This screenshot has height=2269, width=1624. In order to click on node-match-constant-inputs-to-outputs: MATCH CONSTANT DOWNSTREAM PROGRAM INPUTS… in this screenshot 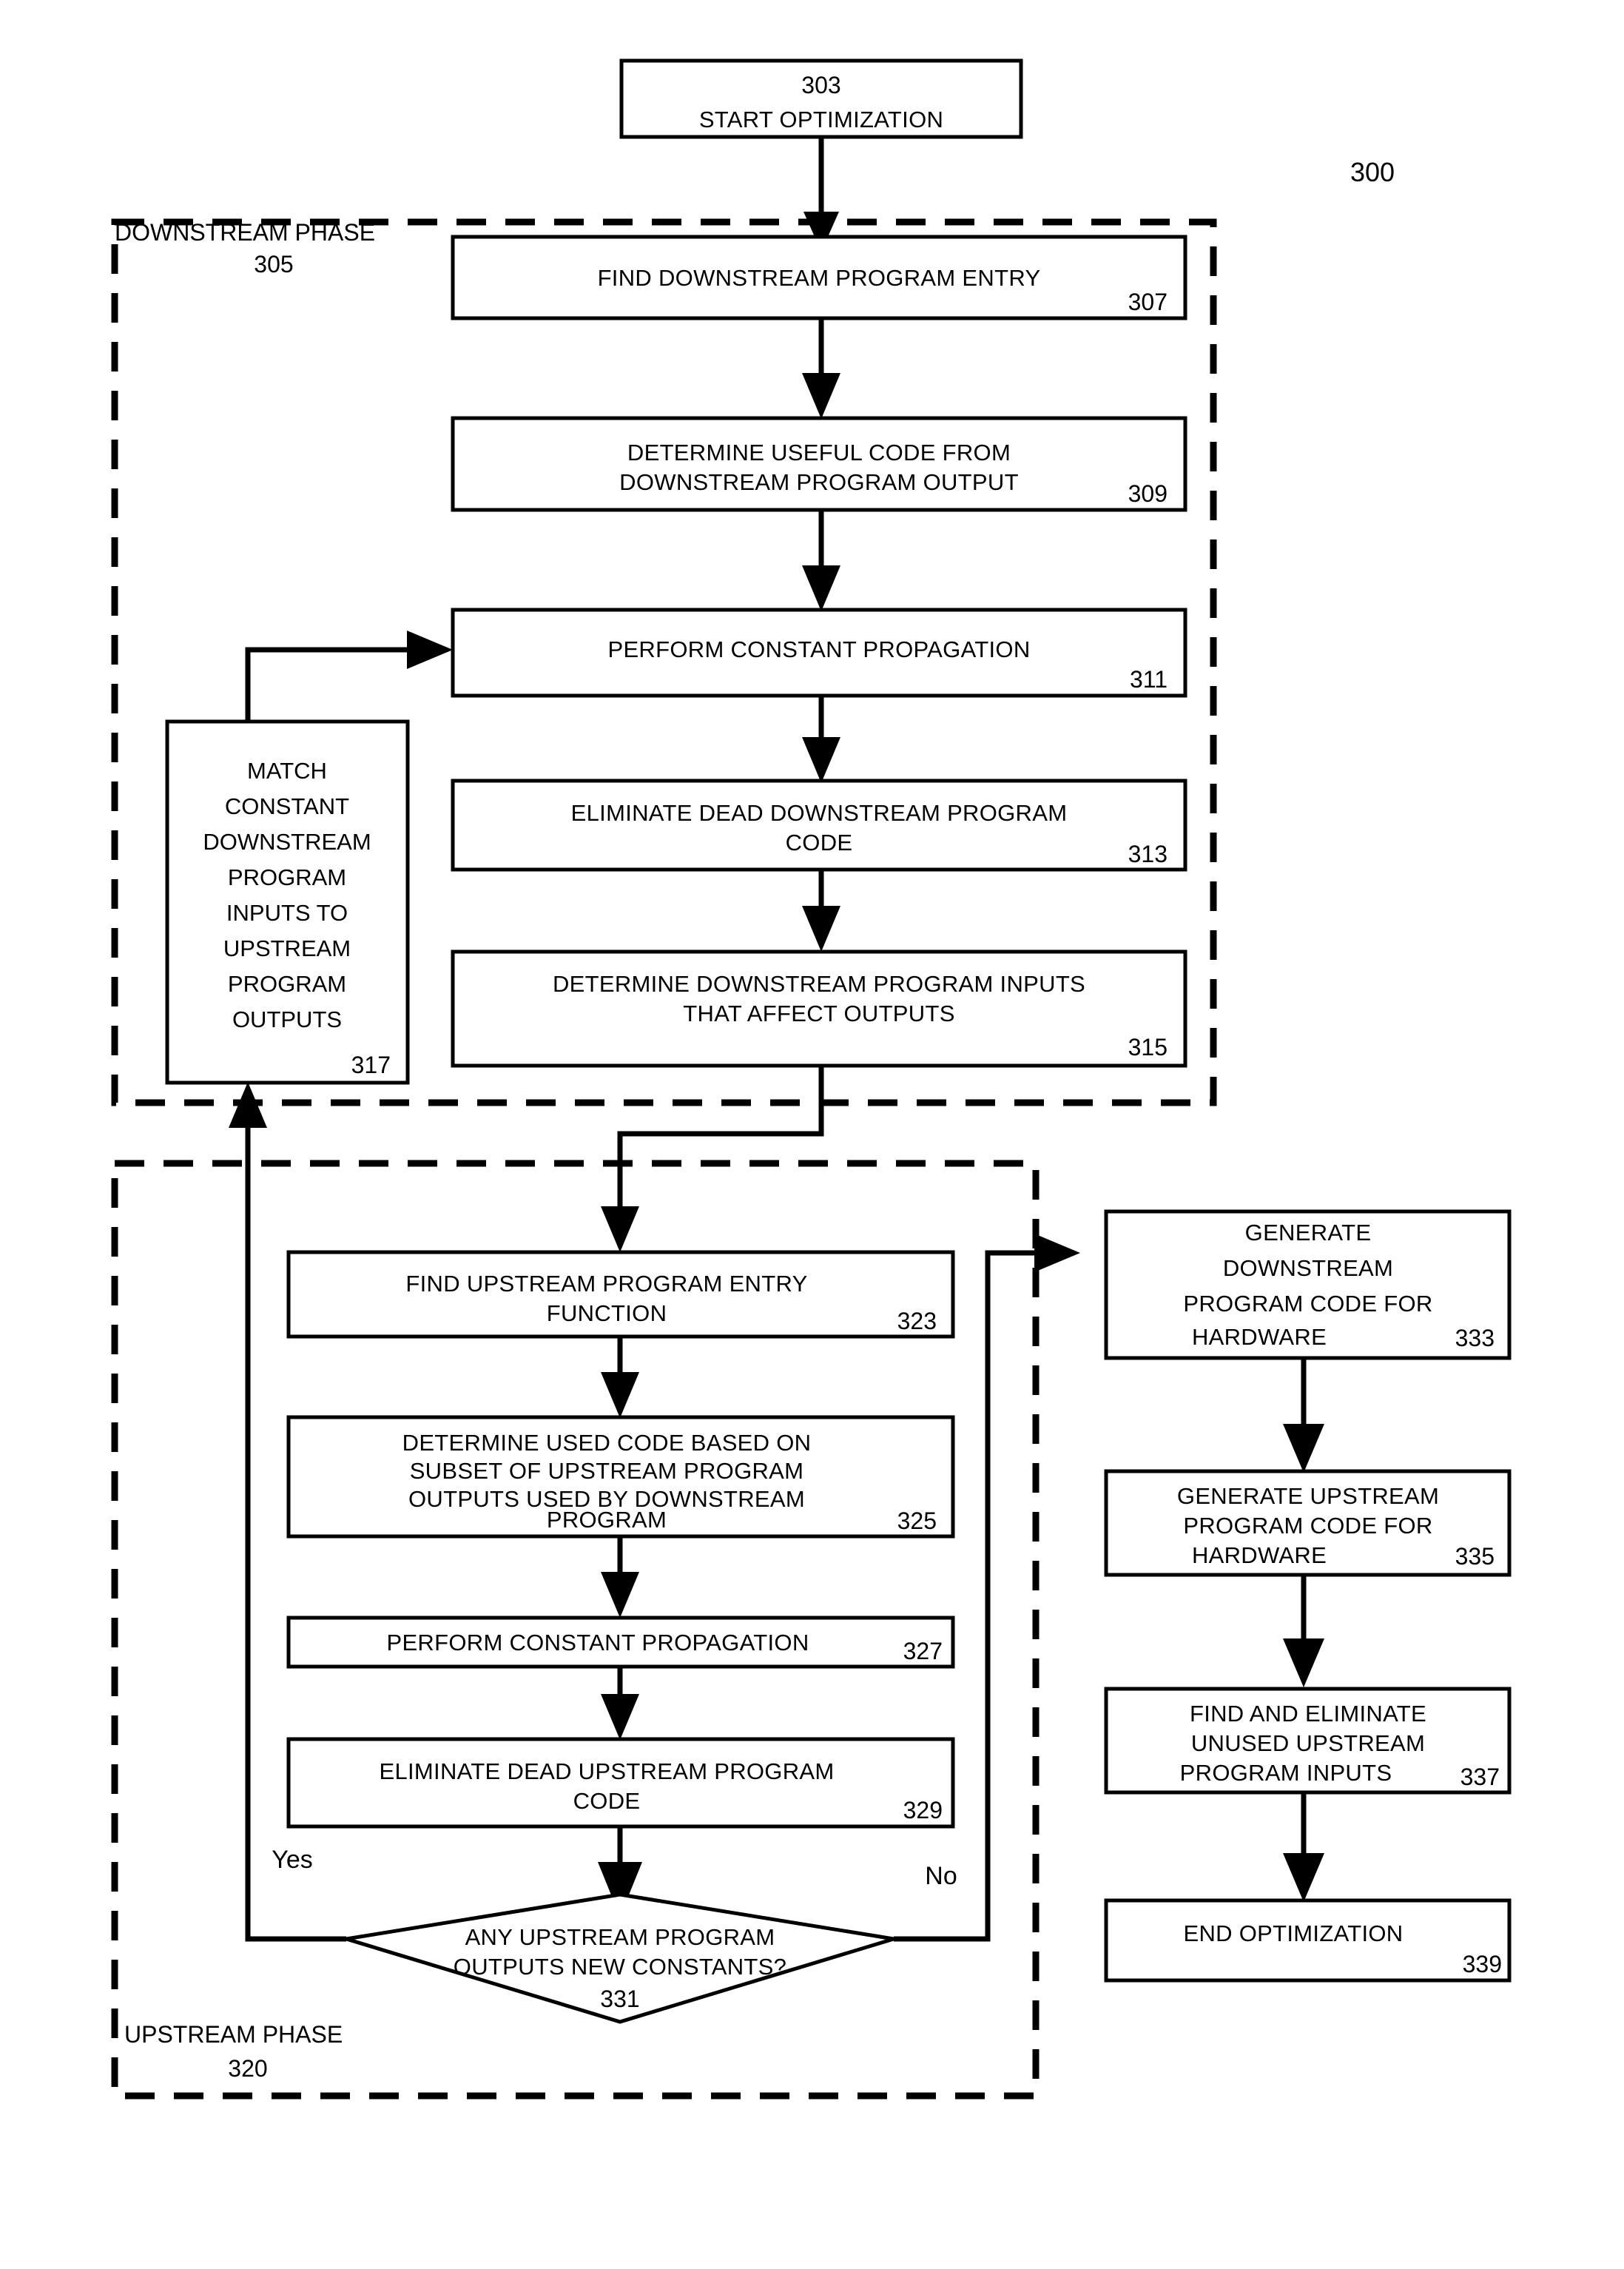, I will do `click(287, 902)`.